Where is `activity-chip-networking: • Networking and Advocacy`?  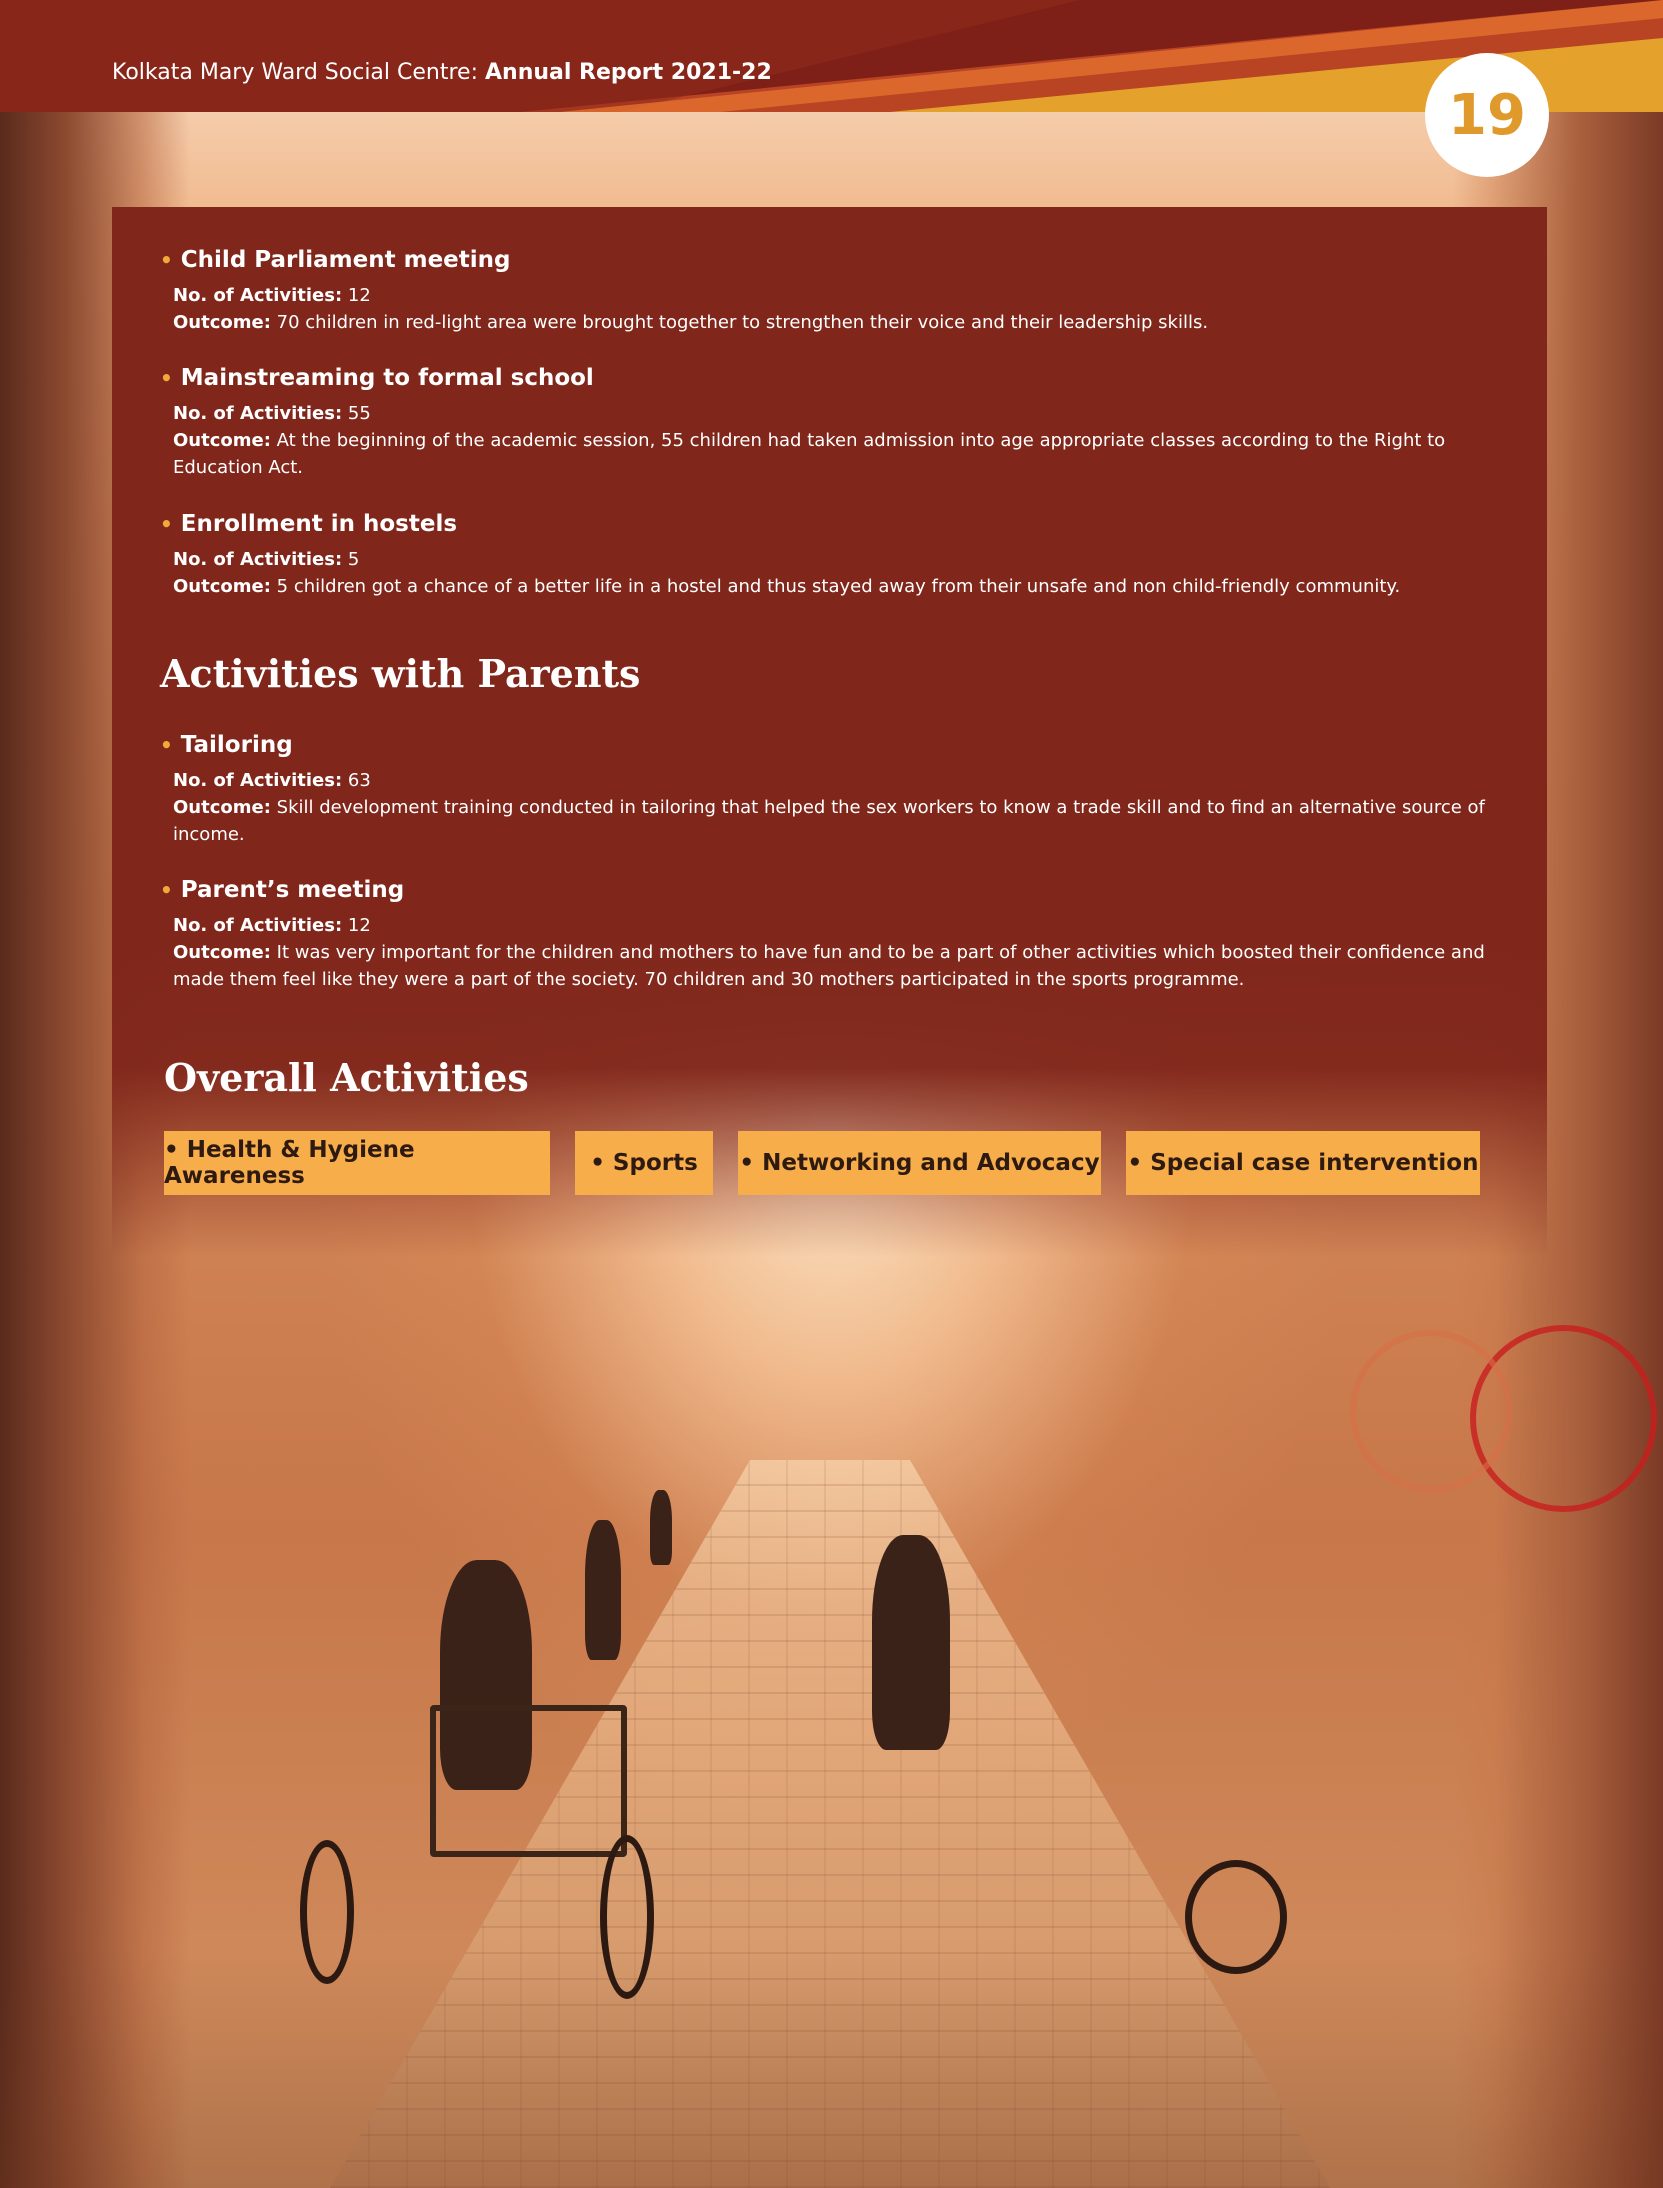 activity-chip-networking: • Networking and Advocacy is located at coordinates (919, 1163).